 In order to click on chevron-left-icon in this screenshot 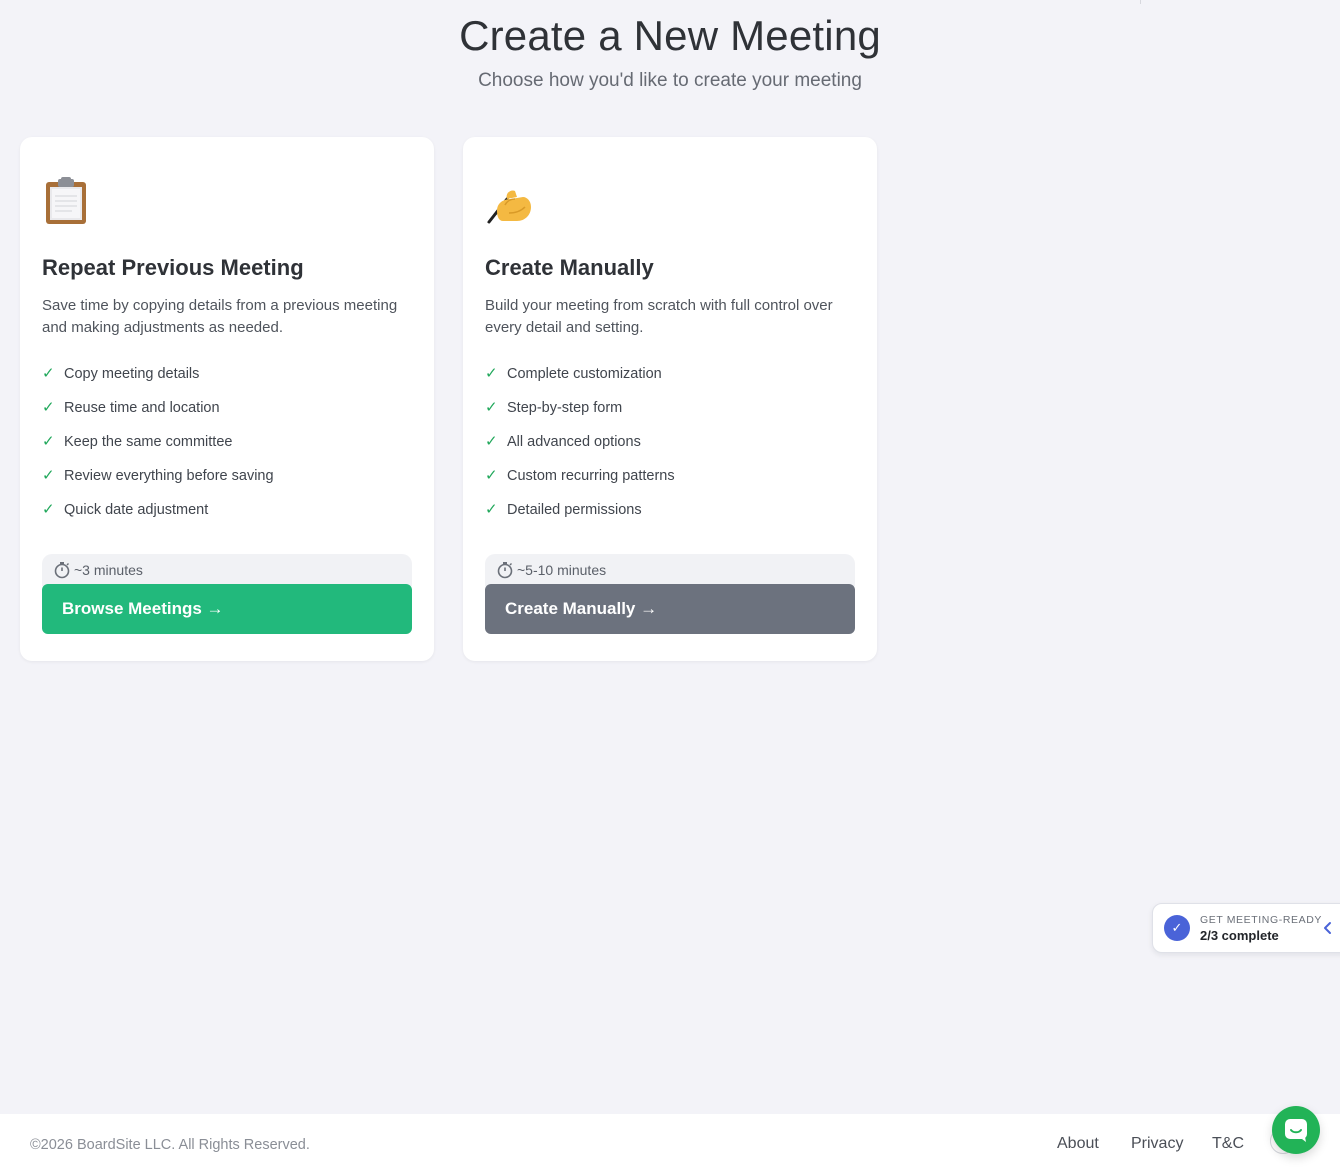, I will do `click(1327, 928)`.